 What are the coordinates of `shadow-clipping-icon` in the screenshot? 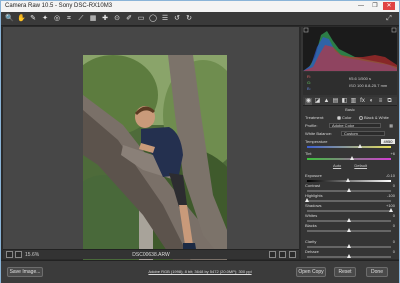 It's located at (306, 30).